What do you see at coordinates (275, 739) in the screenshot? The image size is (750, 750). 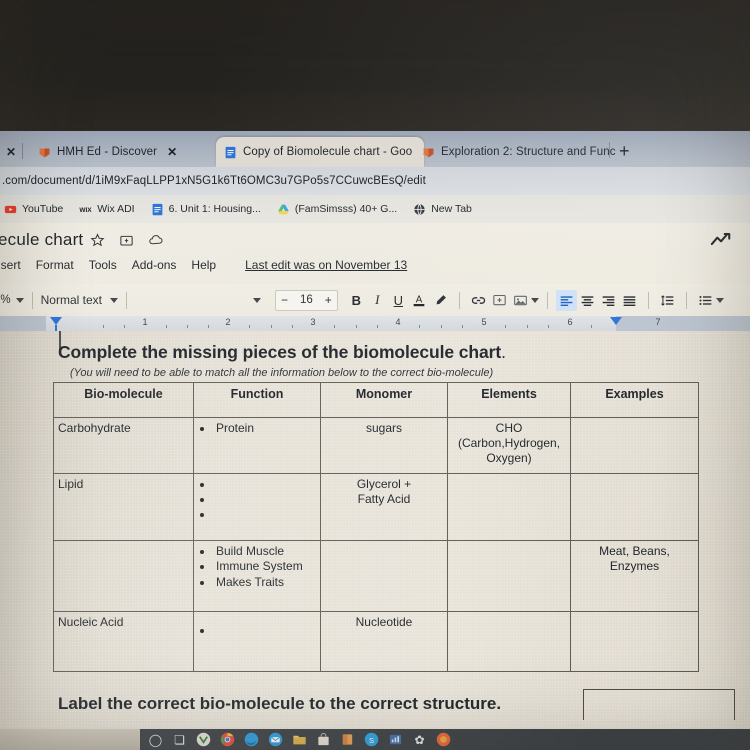 I see `mail-icon` at bounding box center [275, 739].